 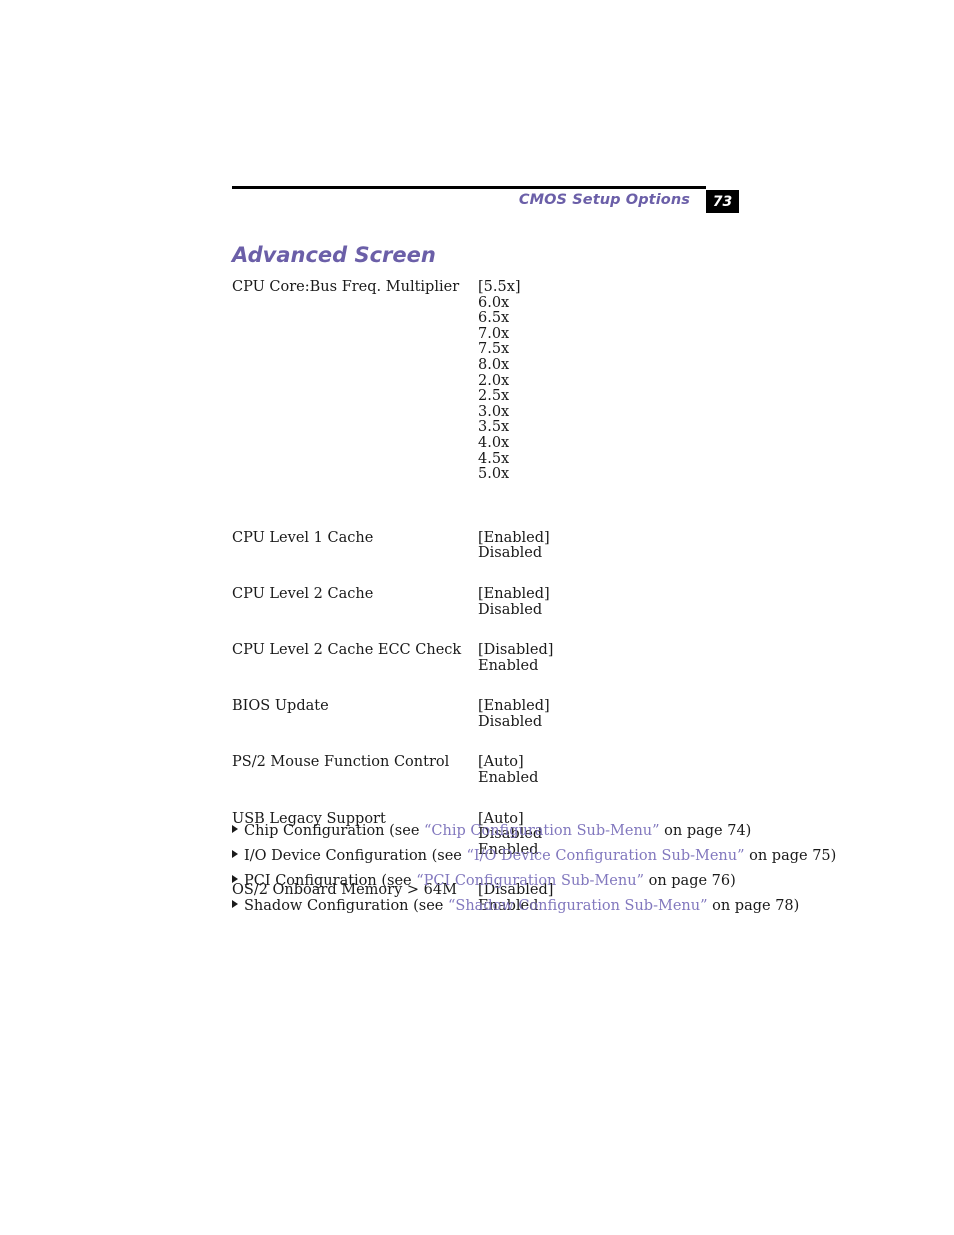 I want to click on bios-option-value: 8.0x, so click(x=615, y=365).